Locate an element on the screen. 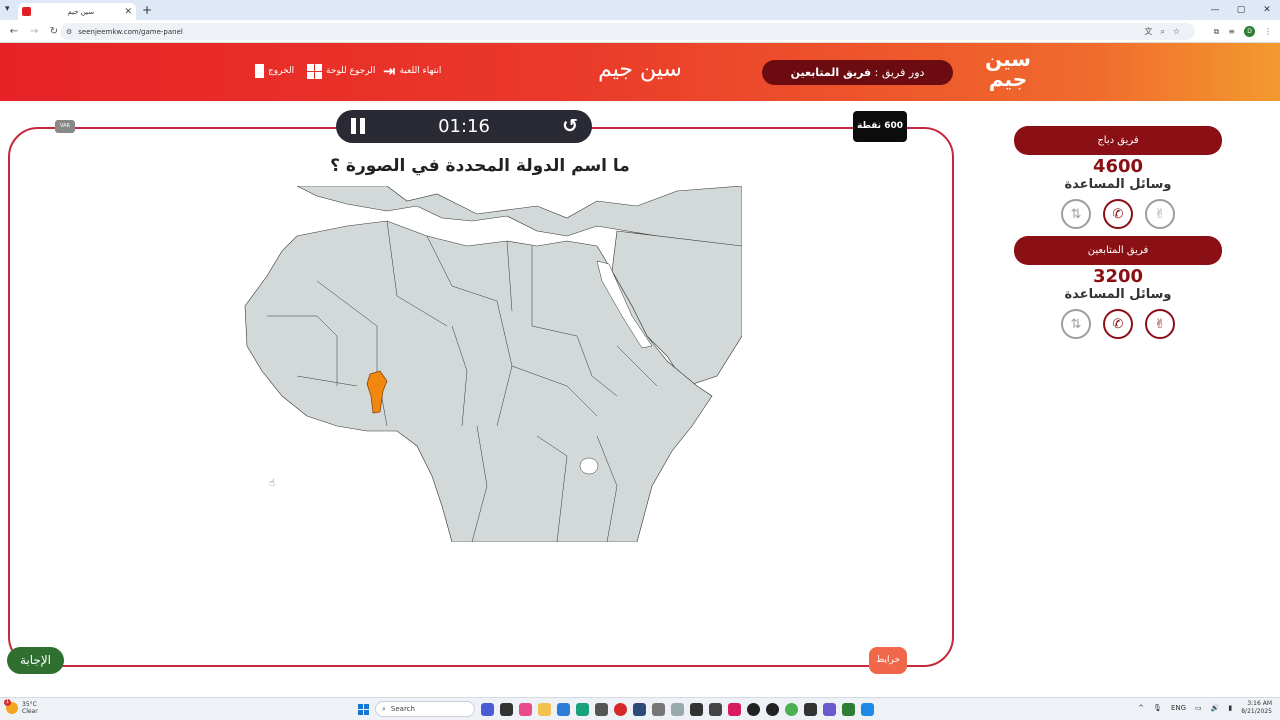  team-card-2: فريق المتابعين 3200 وسائل المساعدة ⇅ ✆ ✌ is located at coordinates (1118, 287).